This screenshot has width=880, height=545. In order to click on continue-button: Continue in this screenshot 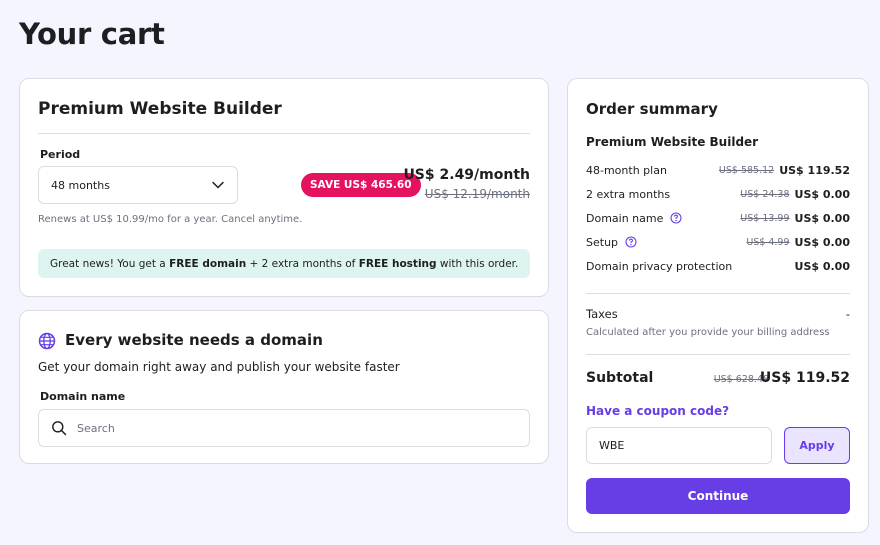, I will do `click(718, 496)`.